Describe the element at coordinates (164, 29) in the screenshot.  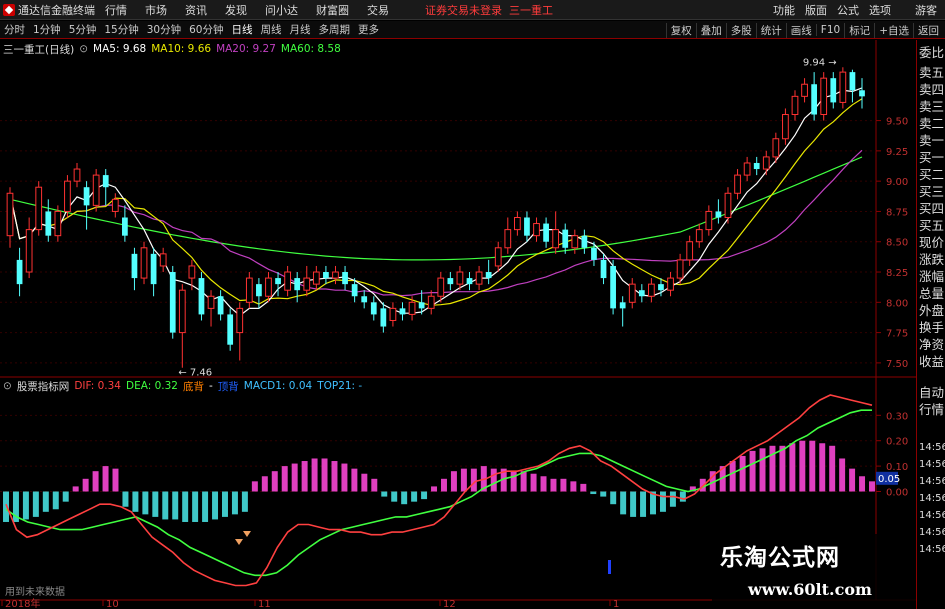
I see `period-30min: 30分钟` at that location.